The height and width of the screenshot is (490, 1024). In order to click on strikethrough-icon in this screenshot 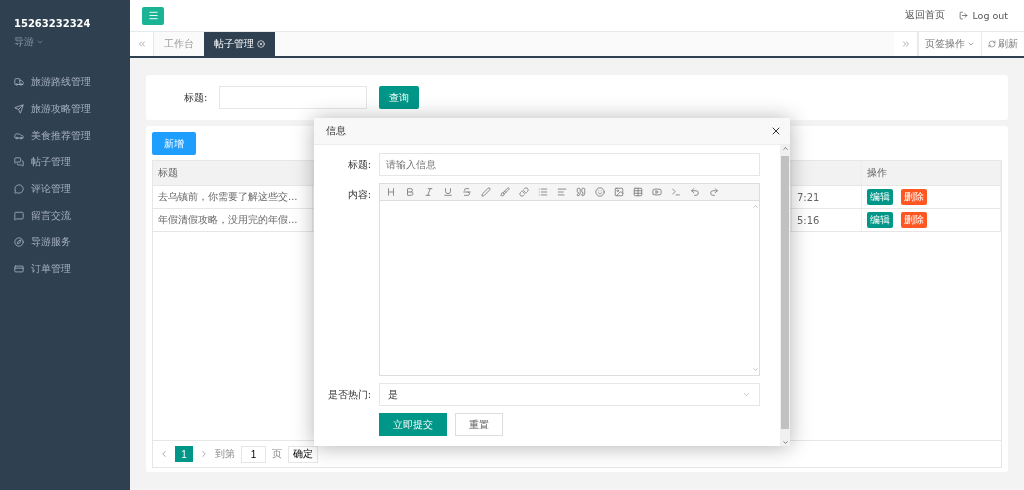, I will do `click(467, 192)`.